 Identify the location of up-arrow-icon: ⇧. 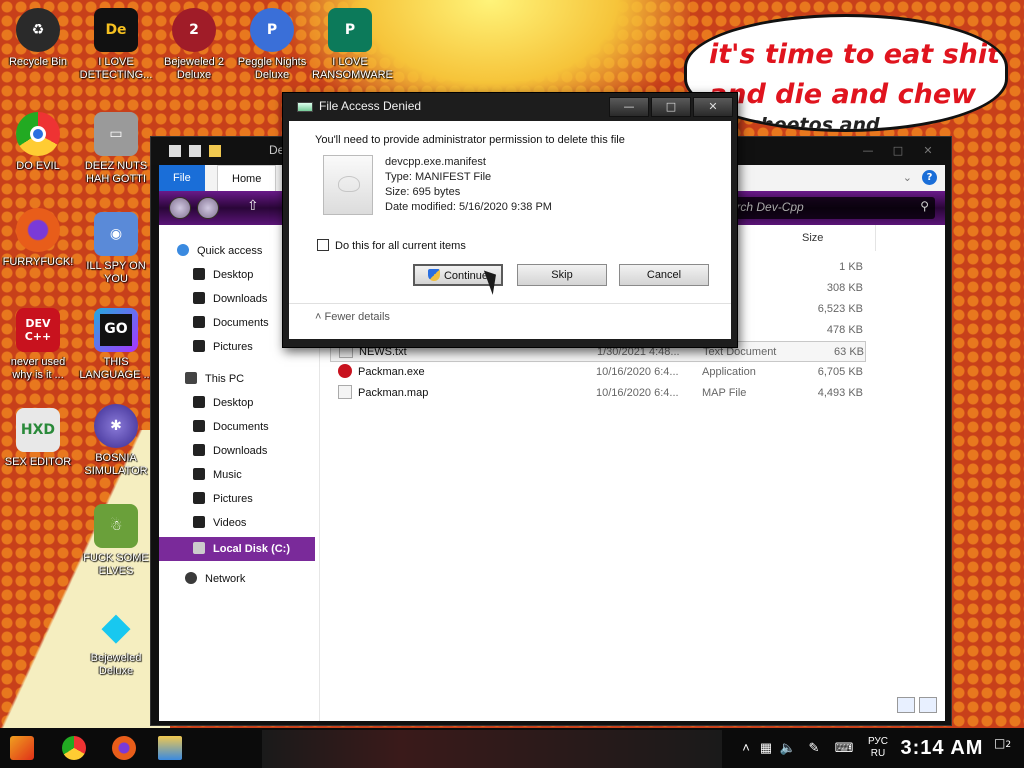
(253, 206).